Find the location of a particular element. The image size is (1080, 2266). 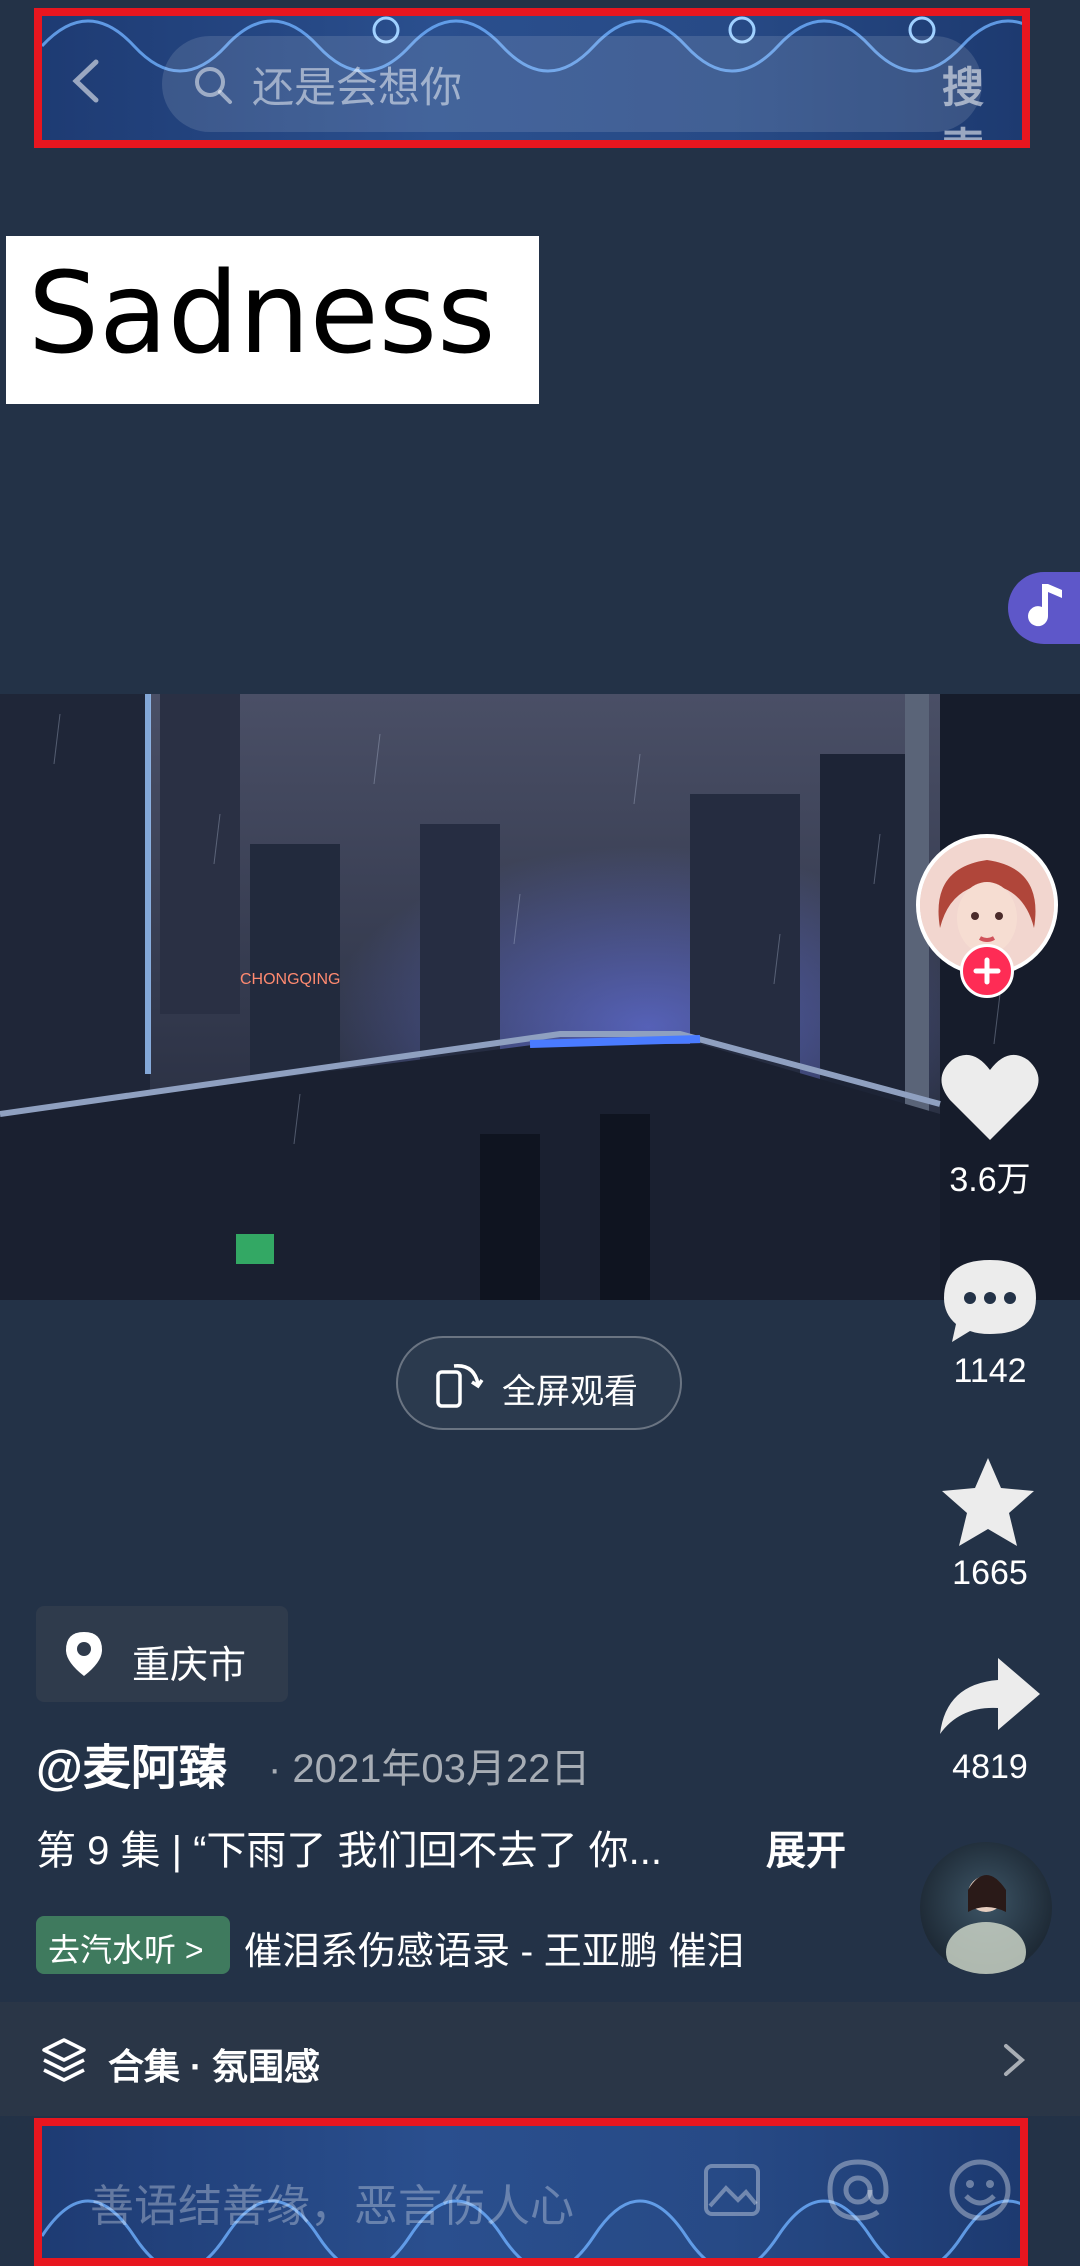

emoji-icon is located at coordinates (980, 2190).